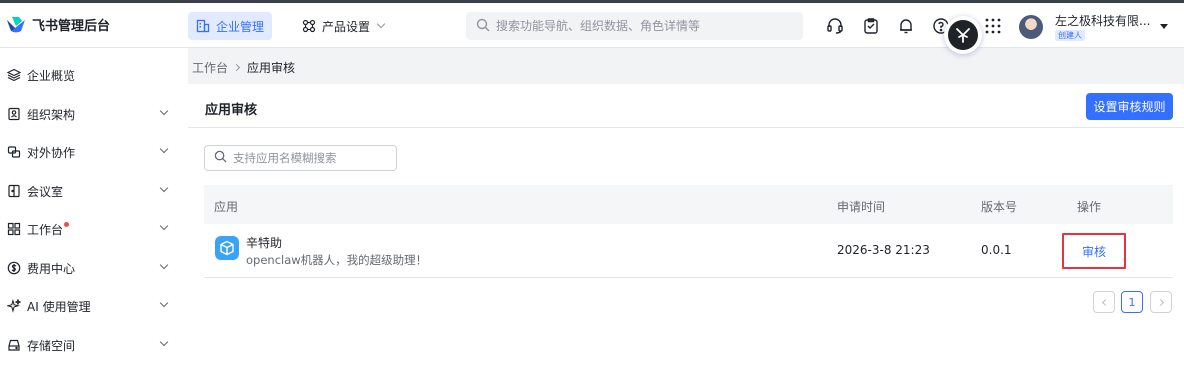 The image size is (1184, 374). Describe the element at coordinates (14, 75) in the screenshot. I see `layers-icon` at that location.